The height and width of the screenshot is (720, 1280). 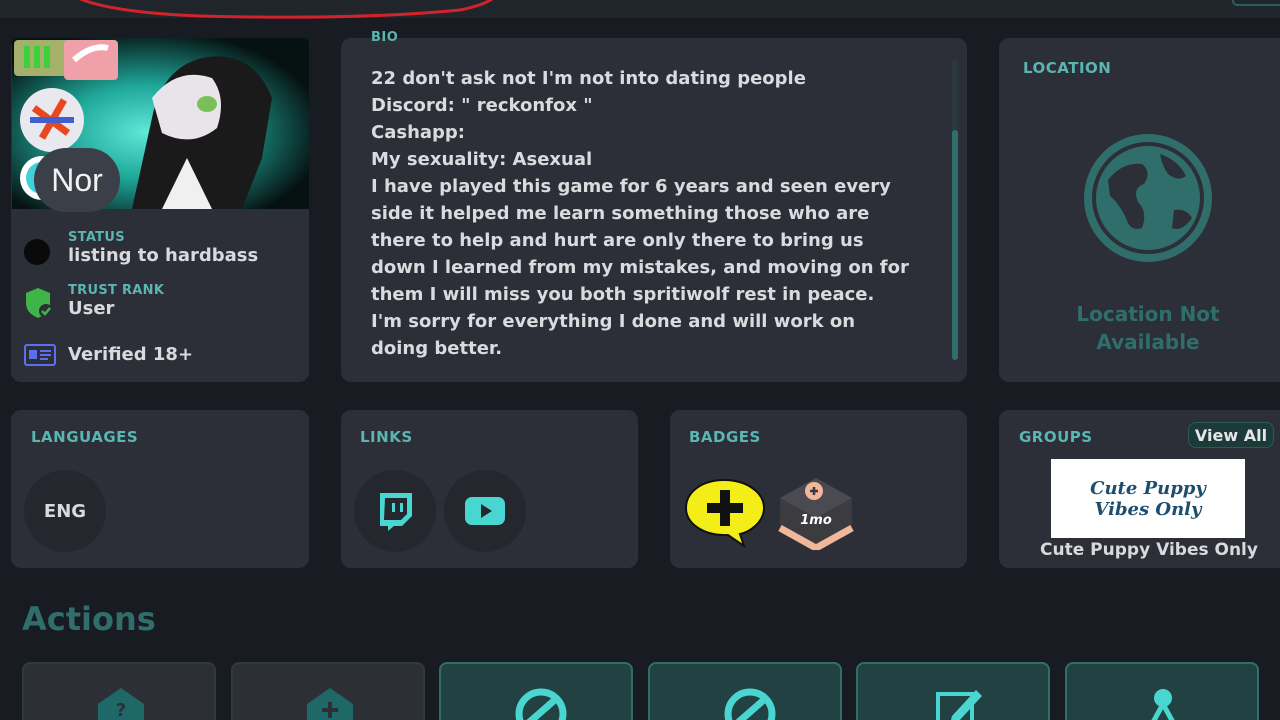 What do you see at coordinates (89, 619) in the screenshot?
I see `actions-title: Actions` at bounding box center [89, 619].